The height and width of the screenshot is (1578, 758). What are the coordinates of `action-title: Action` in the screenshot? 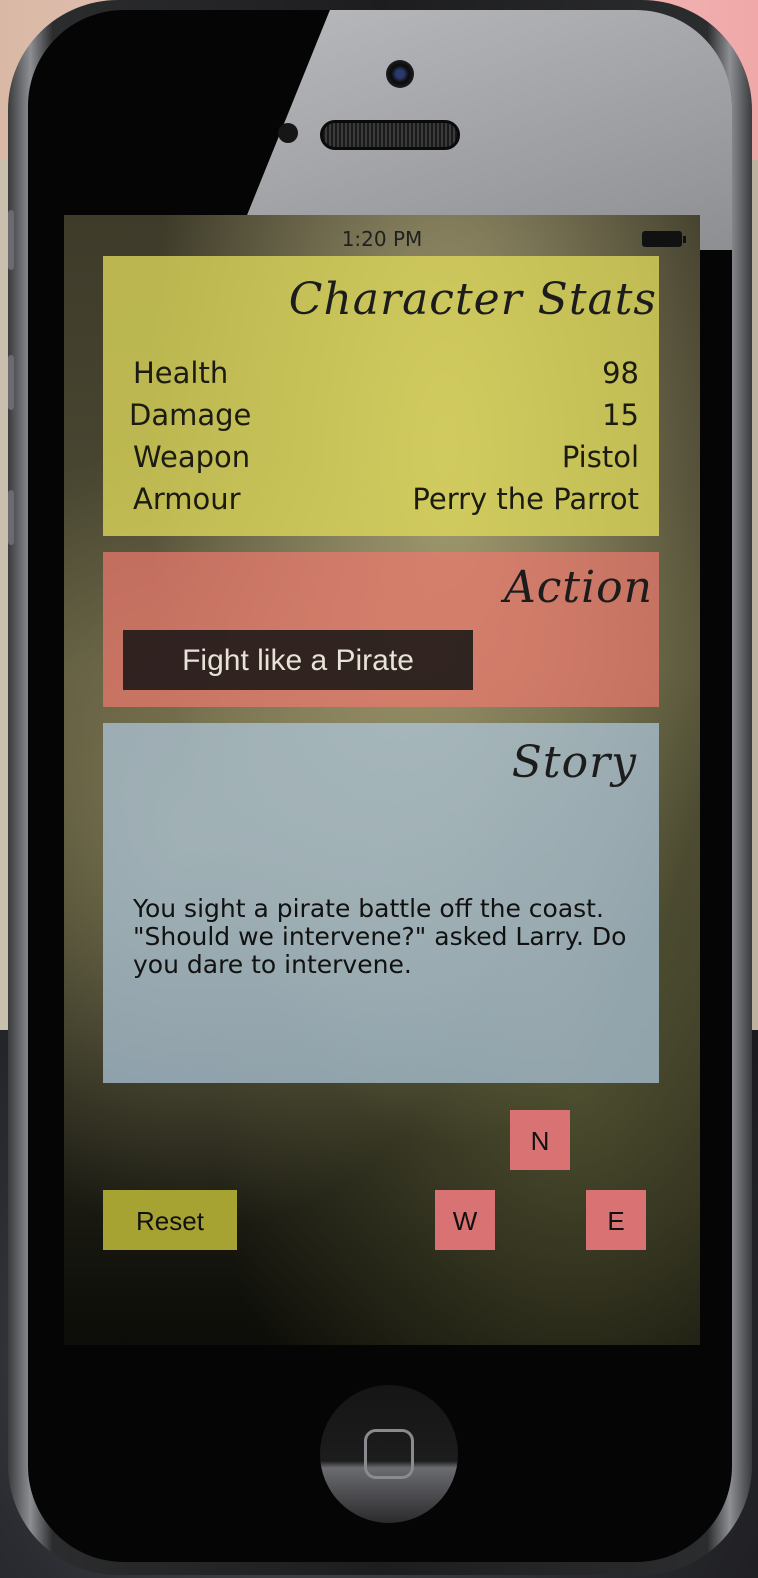 It's located at (578, 587).